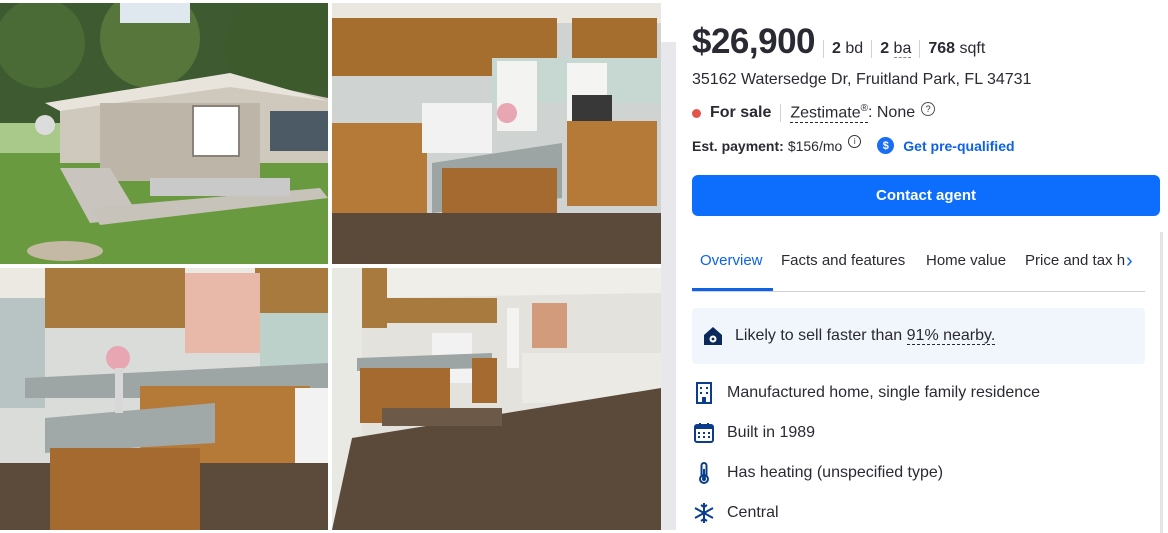  Describe the element at coordinates (928, 109) in the screenshot. I see `help-icon: ?` at that location.